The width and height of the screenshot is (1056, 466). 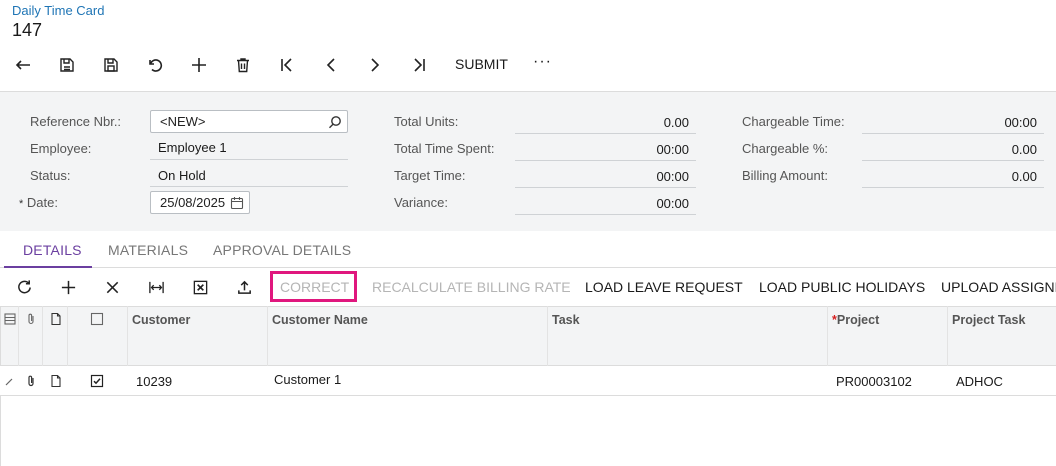 What do you see at coordinates (998, 287) in the screenshot?
I see `upload-assignments-button: UPLOAD ASSIGNM` at bounding box center [998, 287].